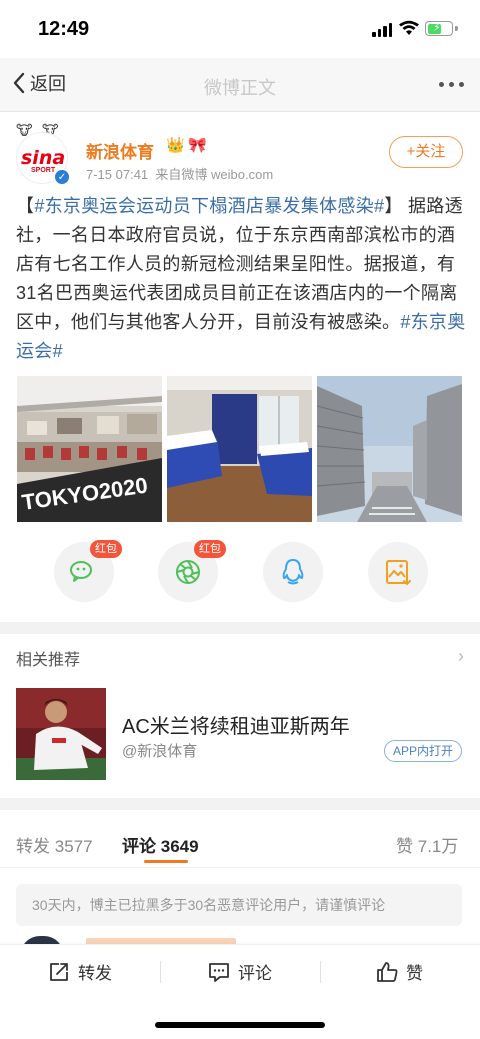  I want to click on battery-icon: ⚡, so click(439, 28).